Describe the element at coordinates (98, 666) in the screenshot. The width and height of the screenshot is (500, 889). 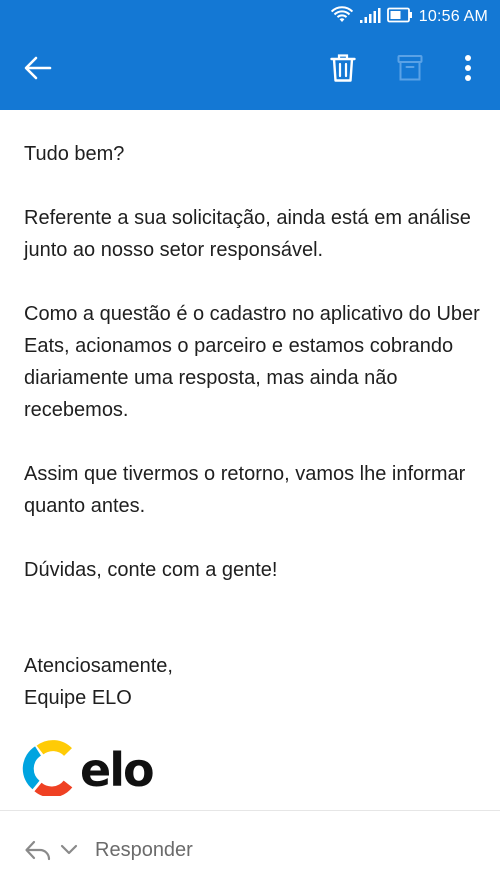
I see `email-signoff: Atenciosamente,` at that location.